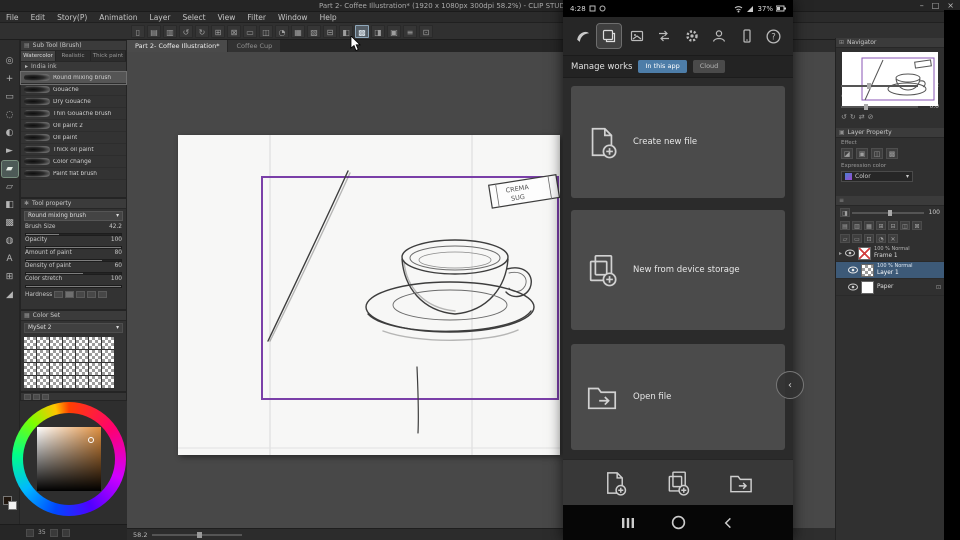 This screenshot has width=960, height=540. I want to click on layer-icon: ⊟, so click(893, 225).